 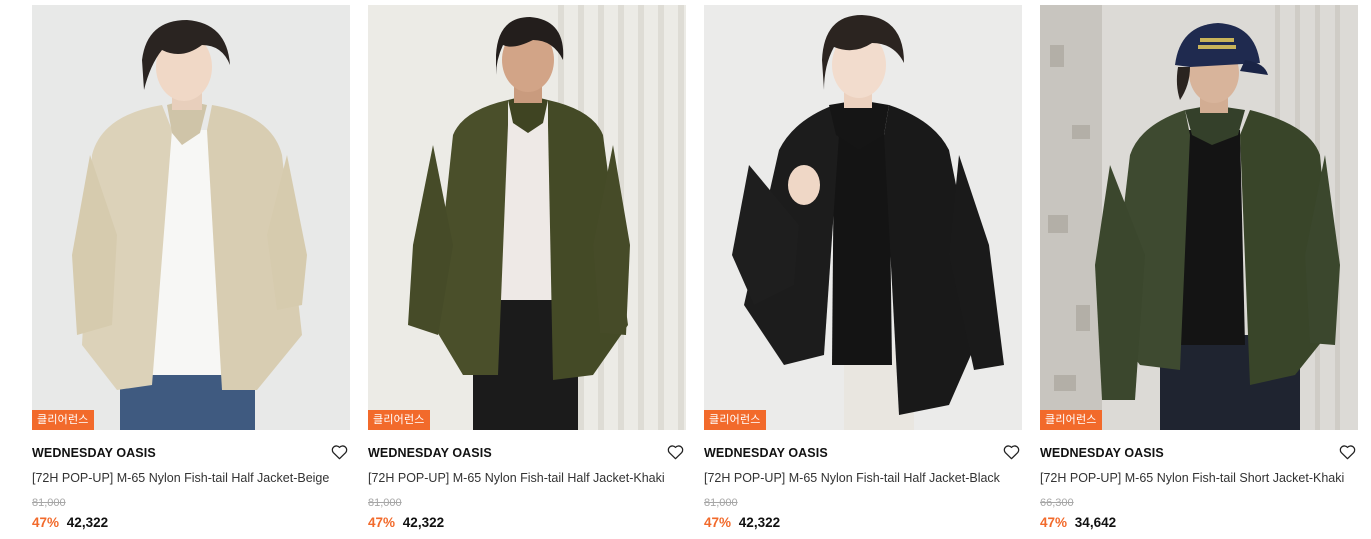 I want to click on sale-price-row: 47% 34,642, so click(x=1199, y=523).